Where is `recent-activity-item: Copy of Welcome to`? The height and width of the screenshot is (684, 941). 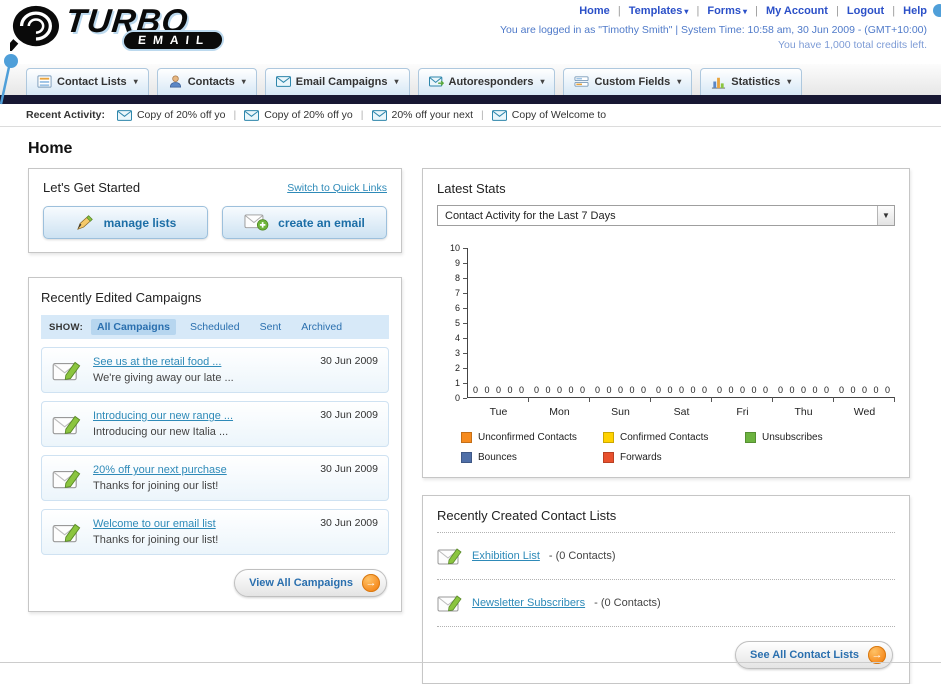 recent-activity-item: Copy of Welcome to is located at coordinates (549, 115).